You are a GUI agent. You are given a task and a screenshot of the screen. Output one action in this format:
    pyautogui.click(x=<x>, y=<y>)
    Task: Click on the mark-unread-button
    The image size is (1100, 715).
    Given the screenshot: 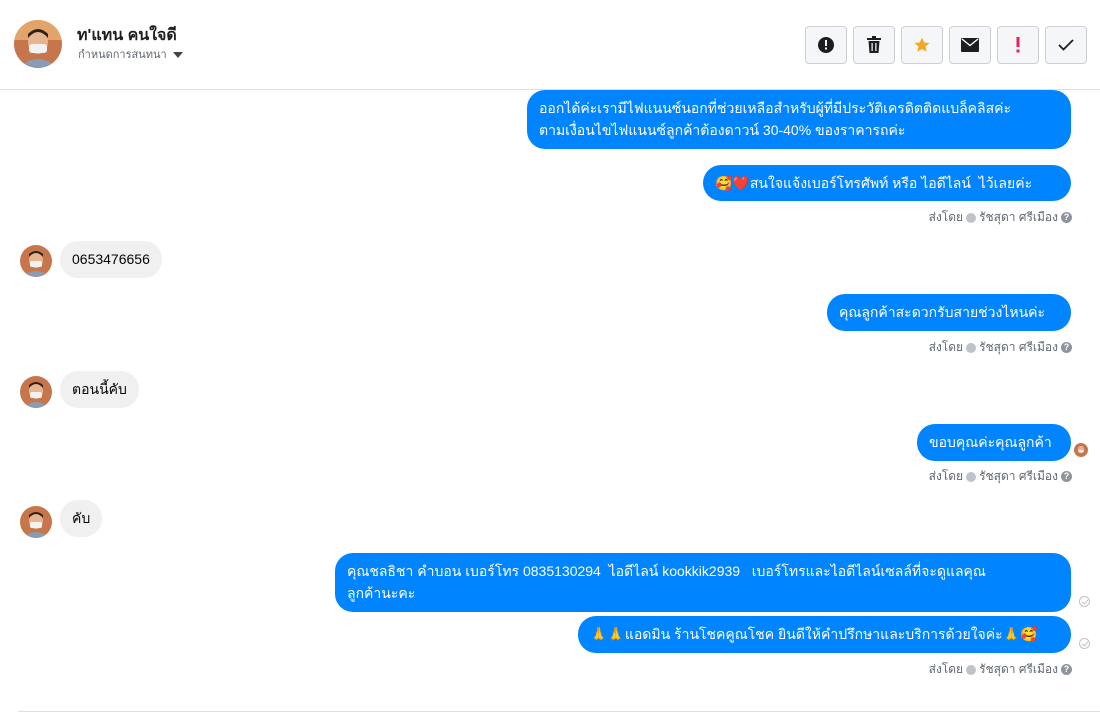 What is the action you would take?
    pyautogui.click(x=970, y=45)
    